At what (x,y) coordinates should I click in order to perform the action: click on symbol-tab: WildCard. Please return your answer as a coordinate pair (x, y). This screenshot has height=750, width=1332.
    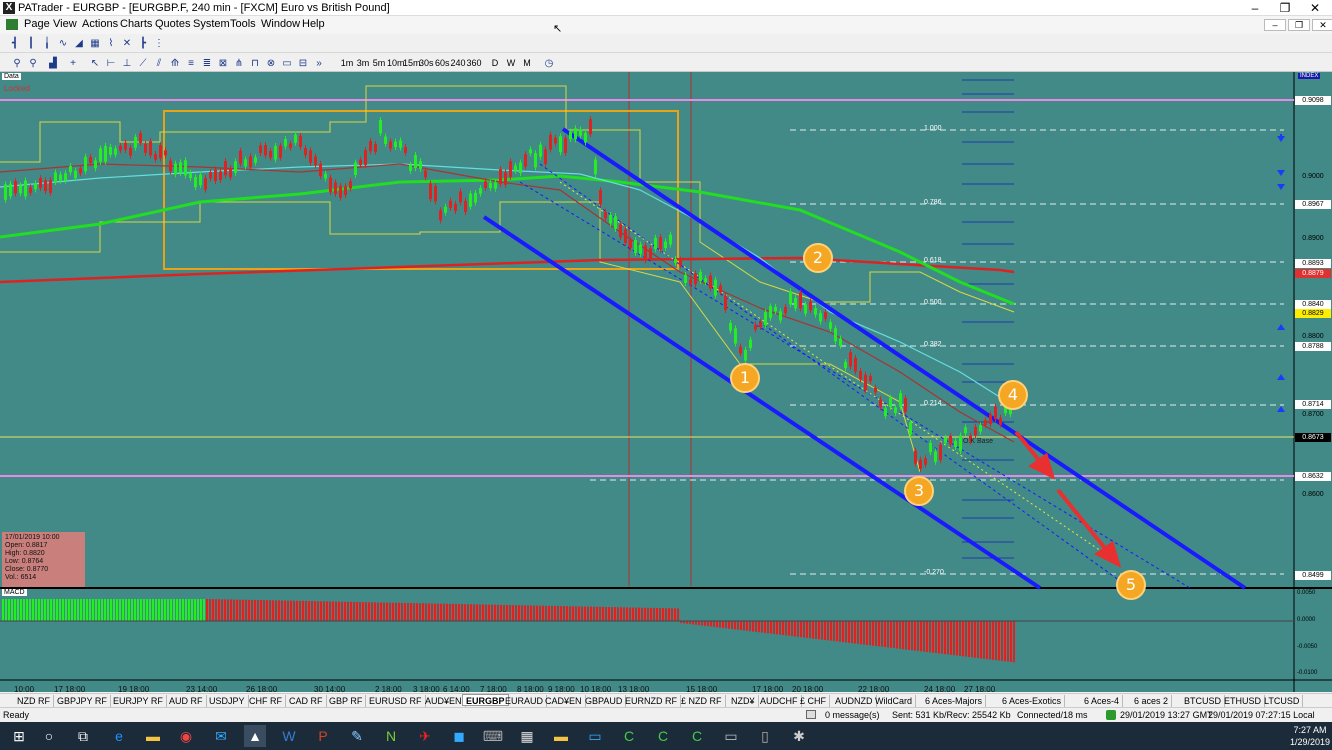
    Looking at the image, I should click on (894, 701).